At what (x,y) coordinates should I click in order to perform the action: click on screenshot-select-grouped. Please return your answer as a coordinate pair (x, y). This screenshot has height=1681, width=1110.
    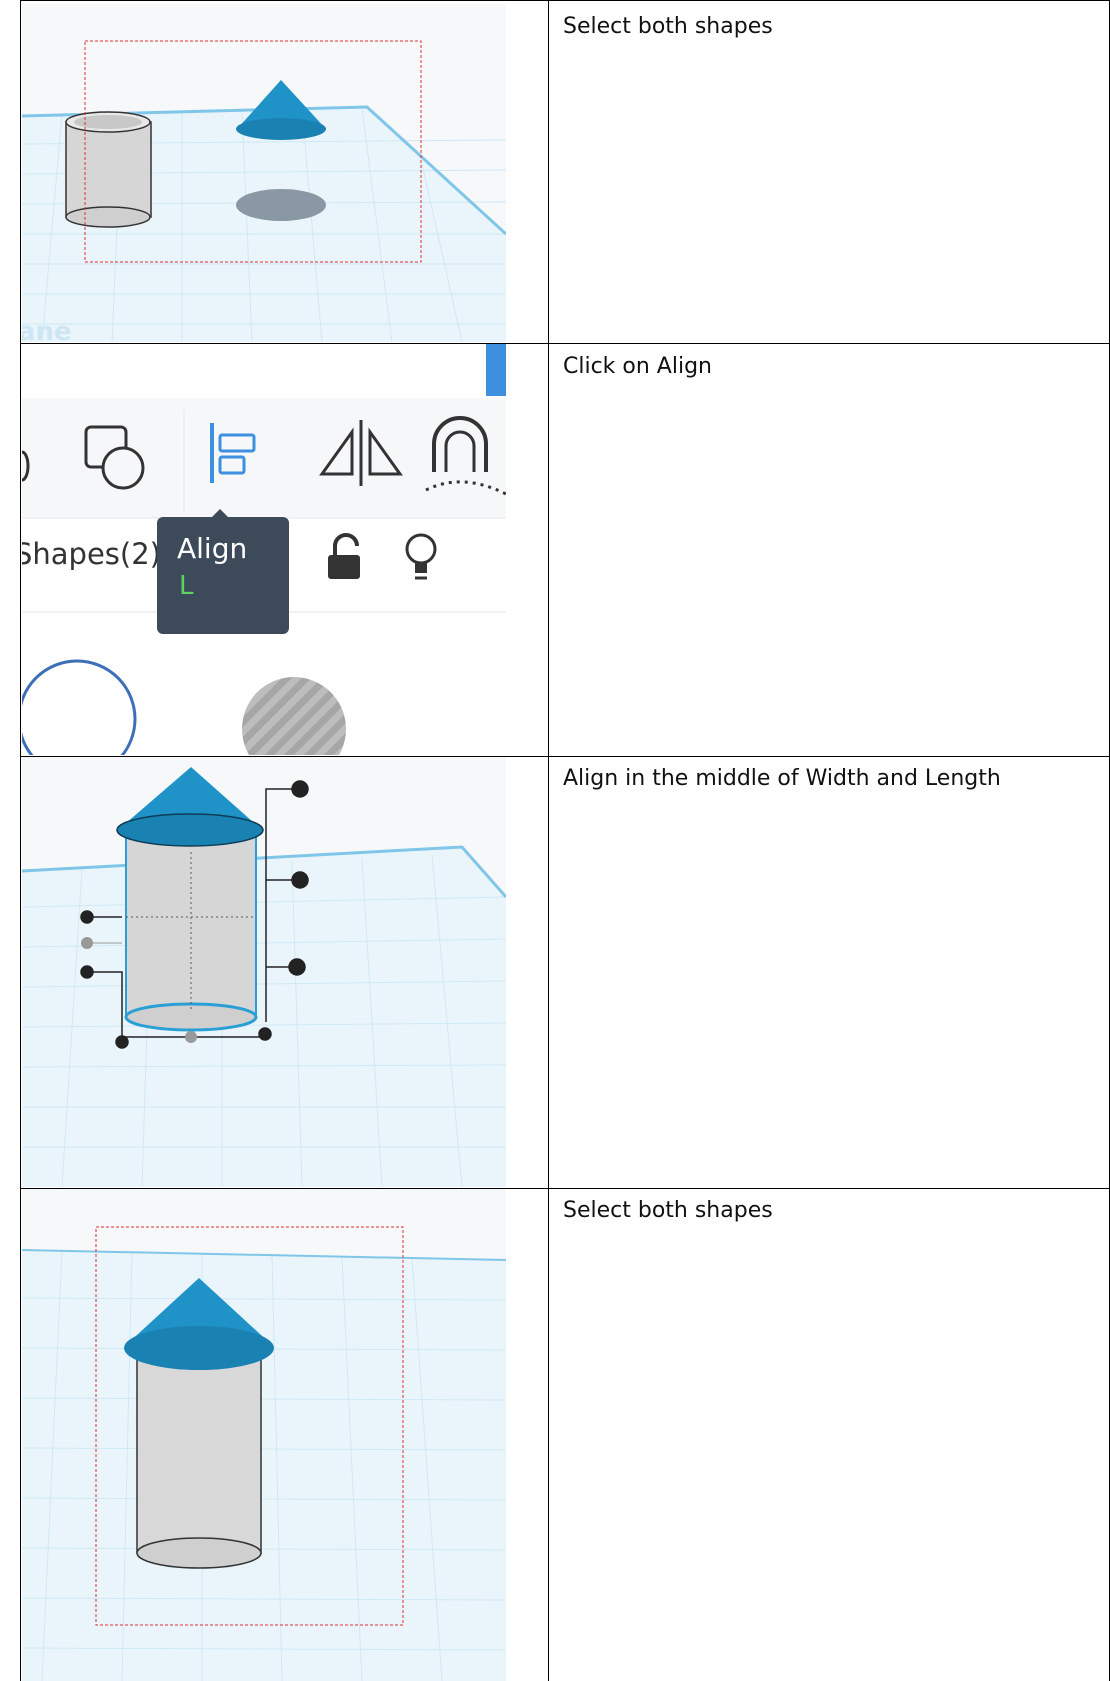
    Looking at the image, I should click on (264, 1434).